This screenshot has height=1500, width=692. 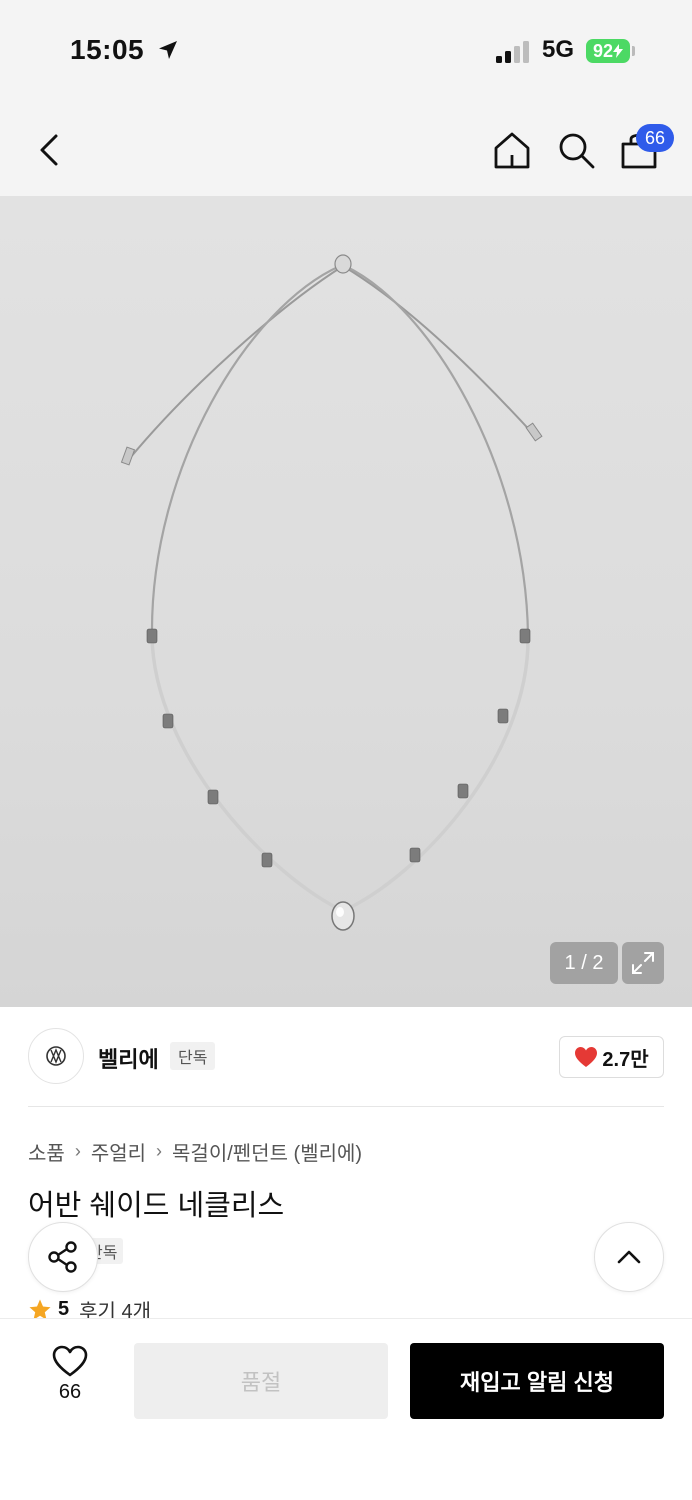 What do you see at coordinates (537, 1381) in the screenshot?
I see `restock-alert-button: 재입고 알림 신청` at bounding box center [537, 1381].